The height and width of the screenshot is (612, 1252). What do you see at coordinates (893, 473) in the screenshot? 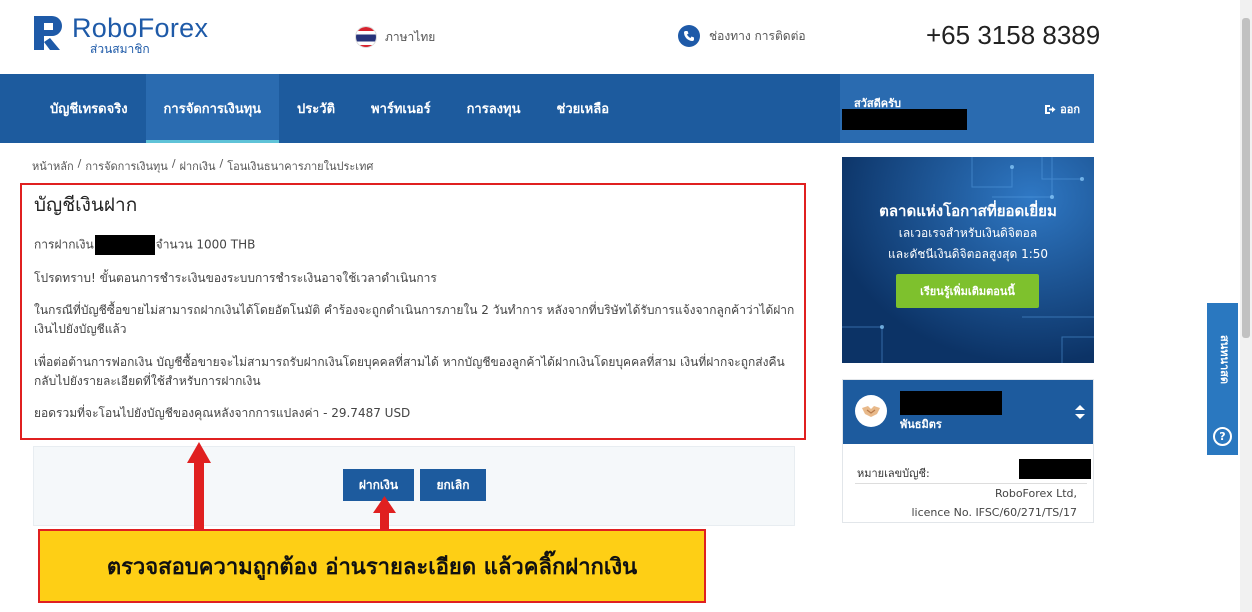
I see `account-number-label: หมายเลขบัญชี:` at bounding box center [893, 473].